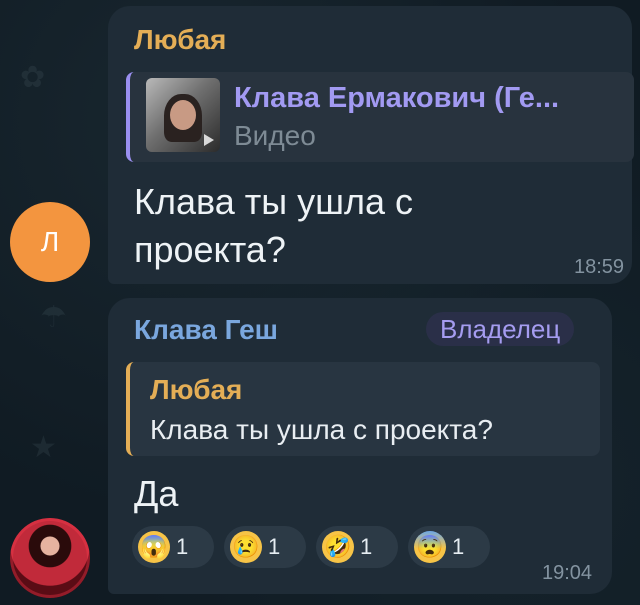 Image resolution: width=640 pixels, height=605 pixels. I want to click on avatar: Л, so click(50, 242).